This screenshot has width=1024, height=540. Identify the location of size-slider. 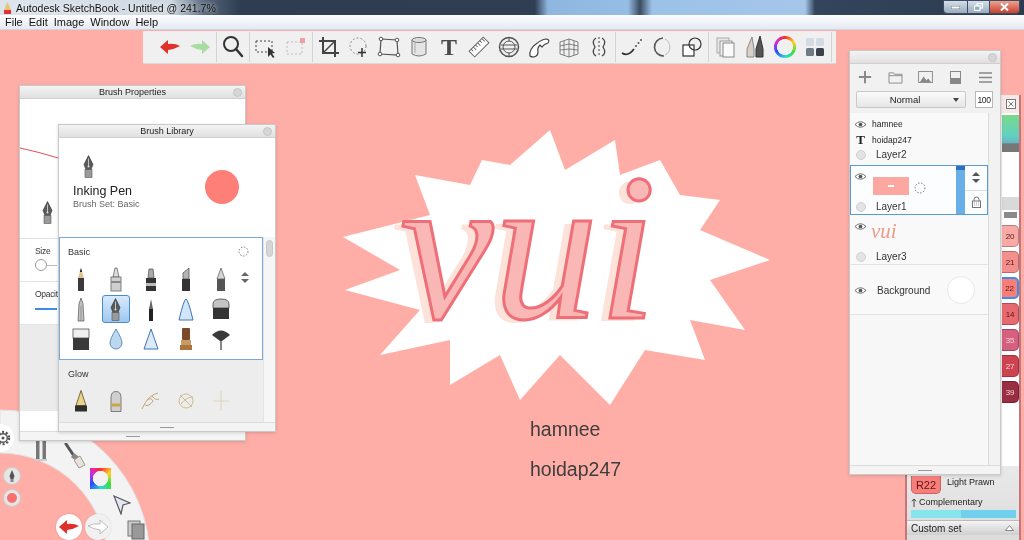
(46, 265).